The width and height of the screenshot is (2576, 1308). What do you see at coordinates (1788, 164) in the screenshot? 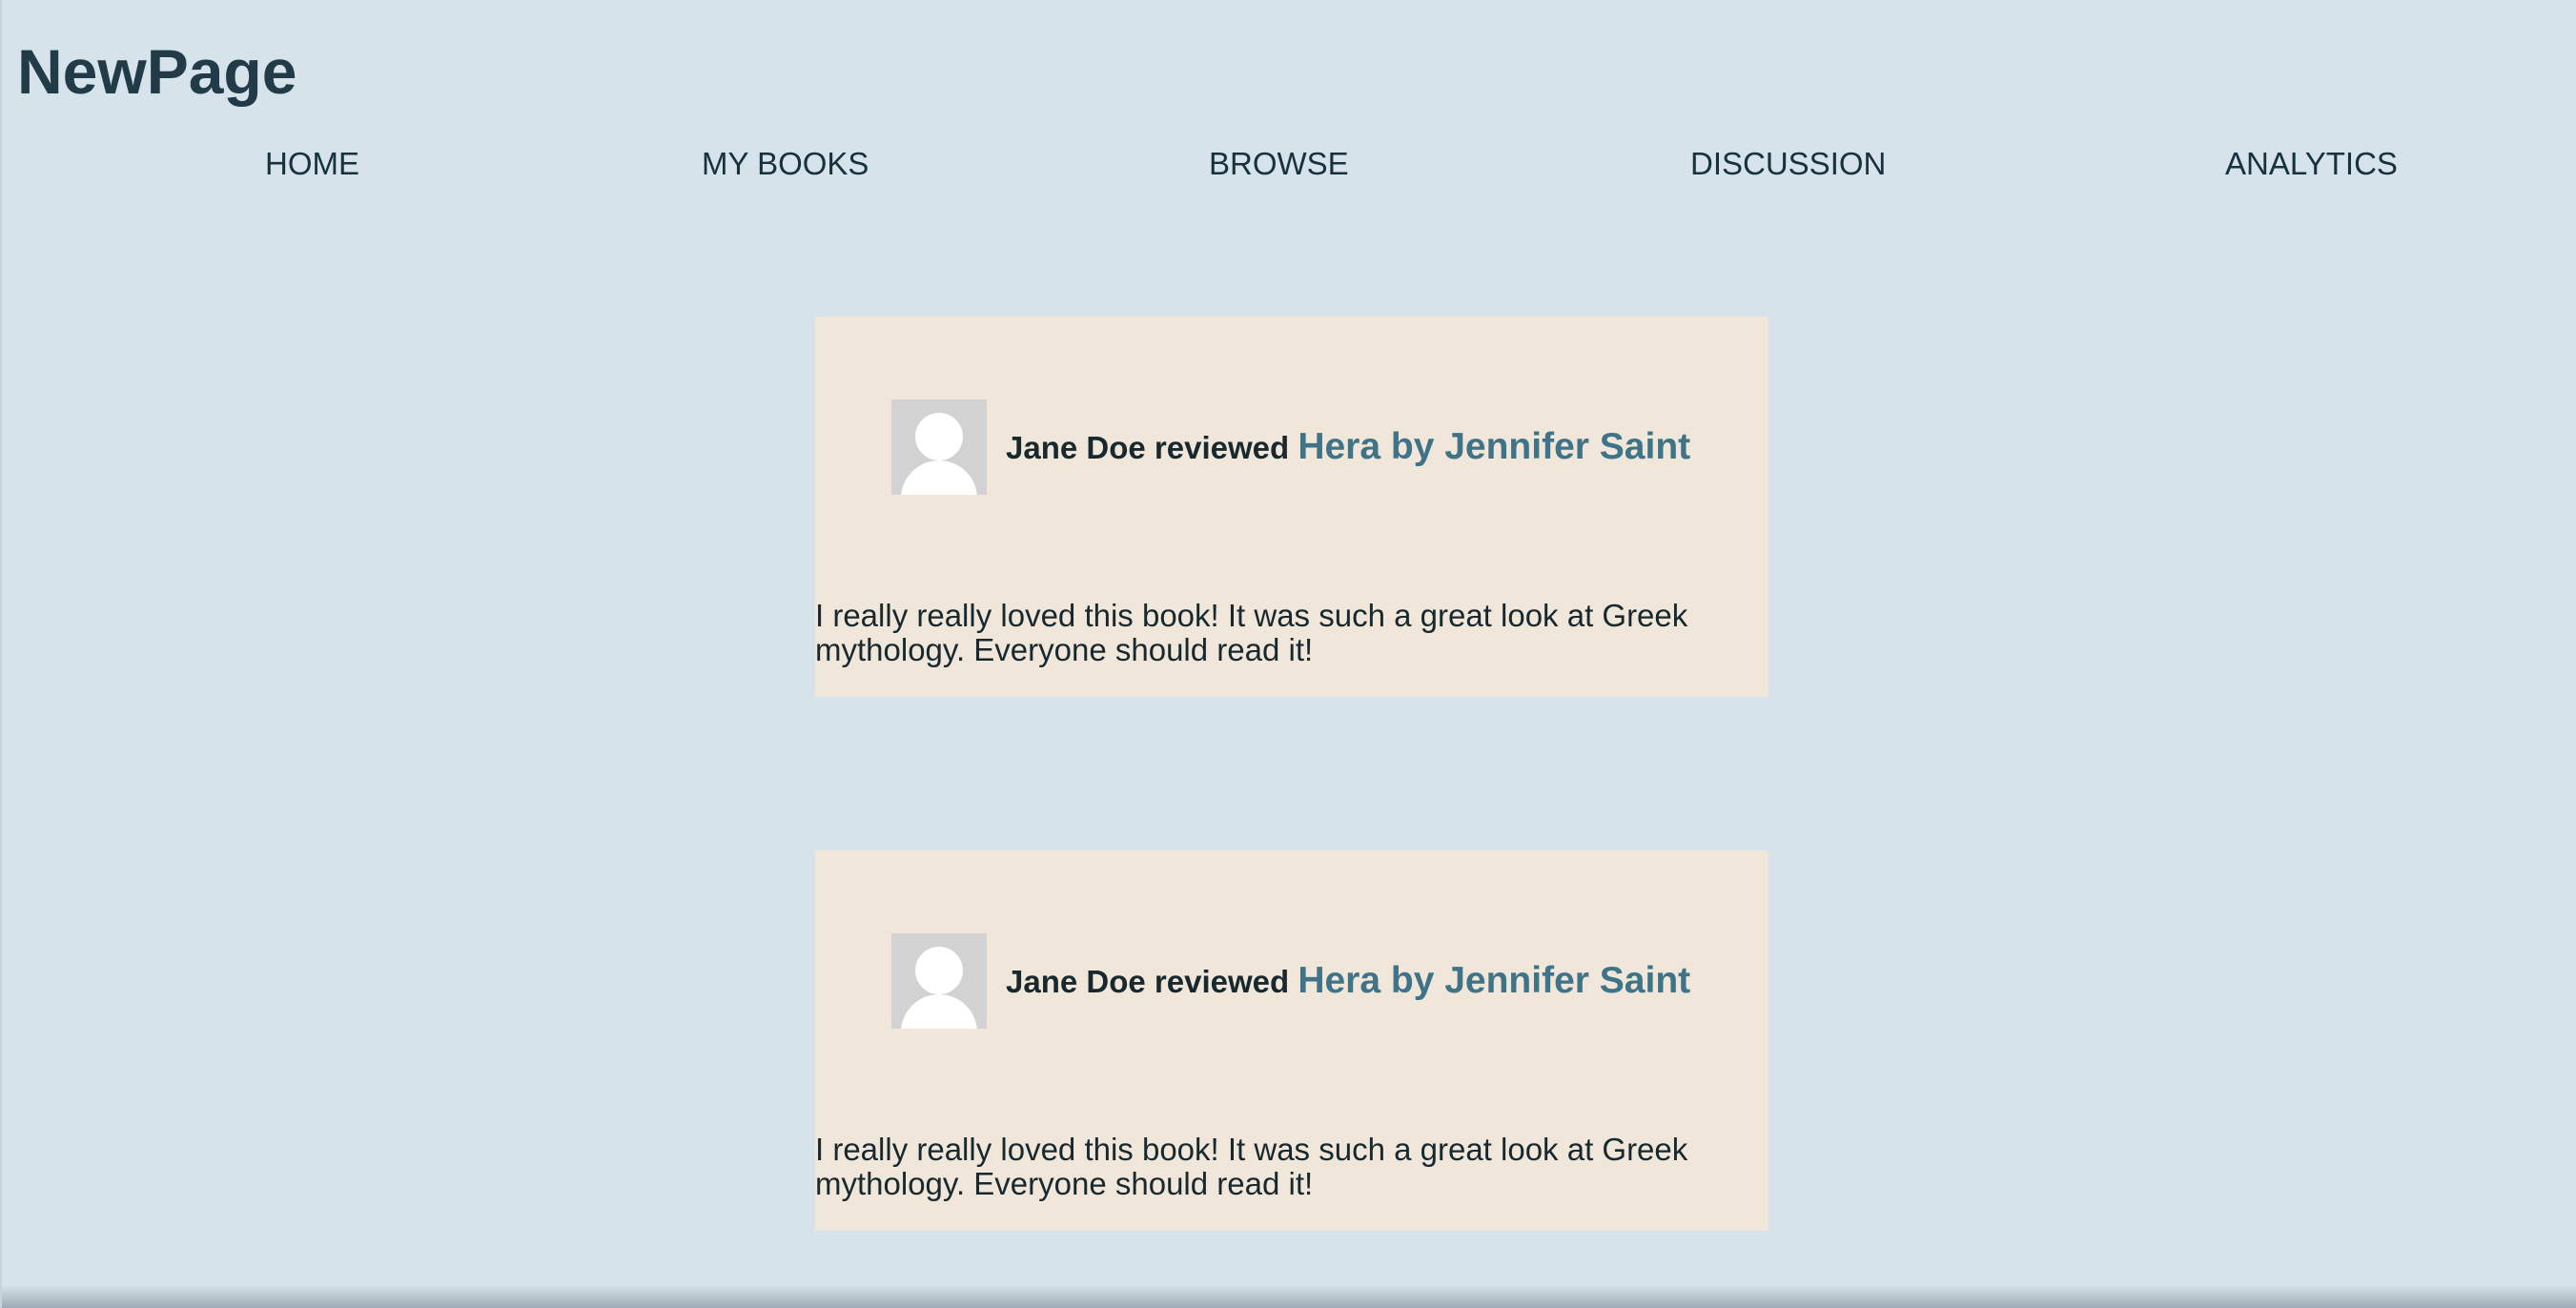
I see `nav-discussion: DISCUSSION` at bounding box center [1788, 164].